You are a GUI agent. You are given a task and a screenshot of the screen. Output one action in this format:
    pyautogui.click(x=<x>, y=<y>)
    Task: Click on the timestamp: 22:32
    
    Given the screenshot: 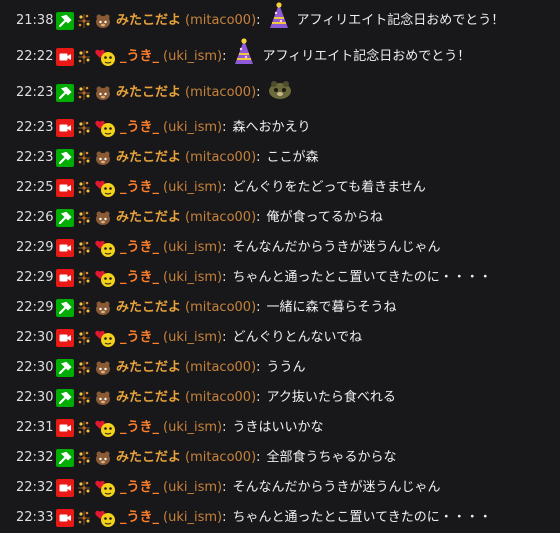 What is the action you would take?
    pyautogui.click(x=35, y=457)
    